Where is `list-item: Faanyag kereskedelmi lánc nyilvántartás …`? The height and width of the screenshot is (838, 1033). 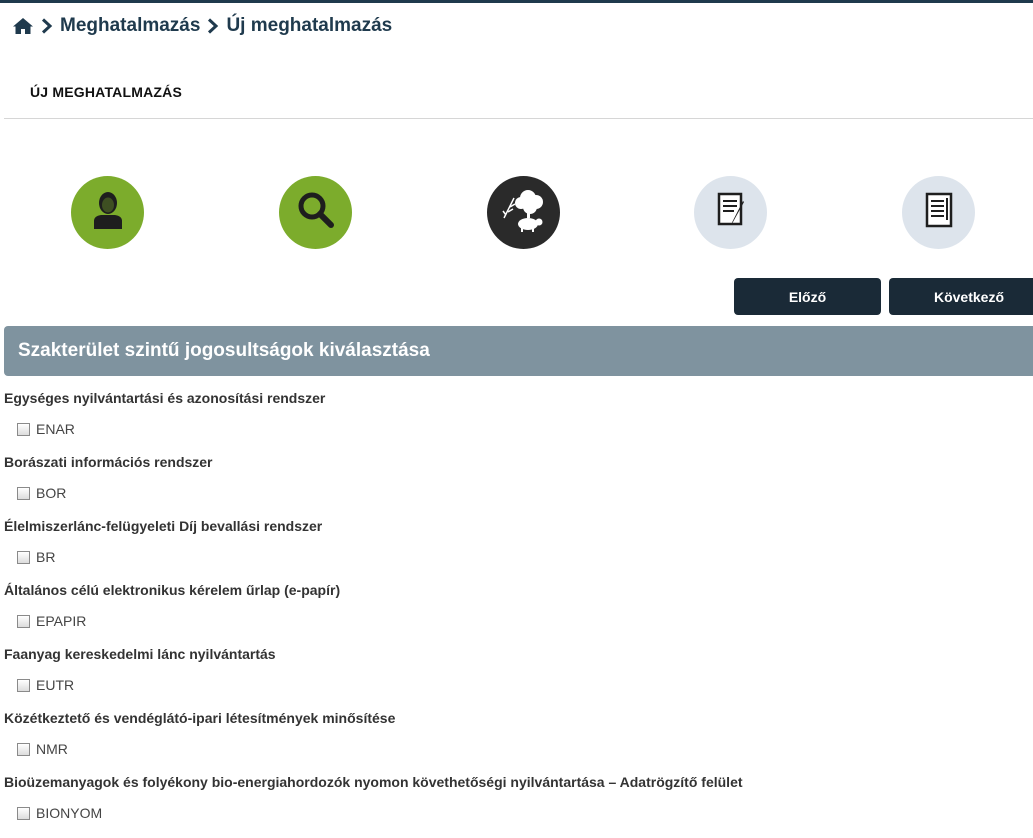
list-item: Faanyag kereskedelmi lánc nyilvántartás … is located at coordinates (516, 678).